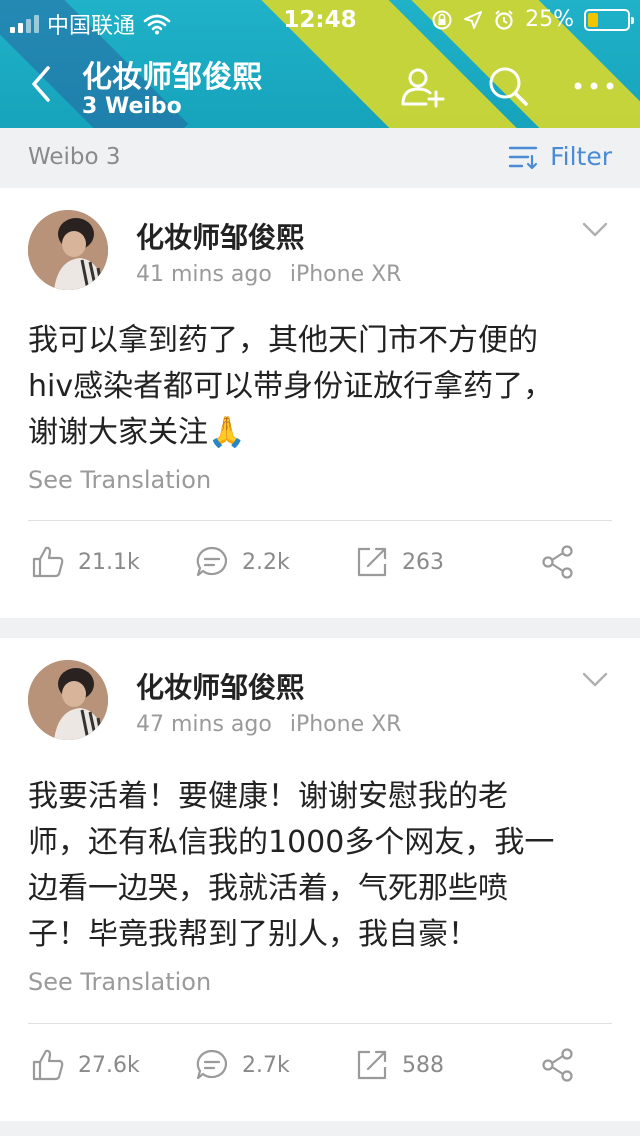  Describe the element at coordinates (504, 19) in the screenshot. I see `alarm-icon` at that location.